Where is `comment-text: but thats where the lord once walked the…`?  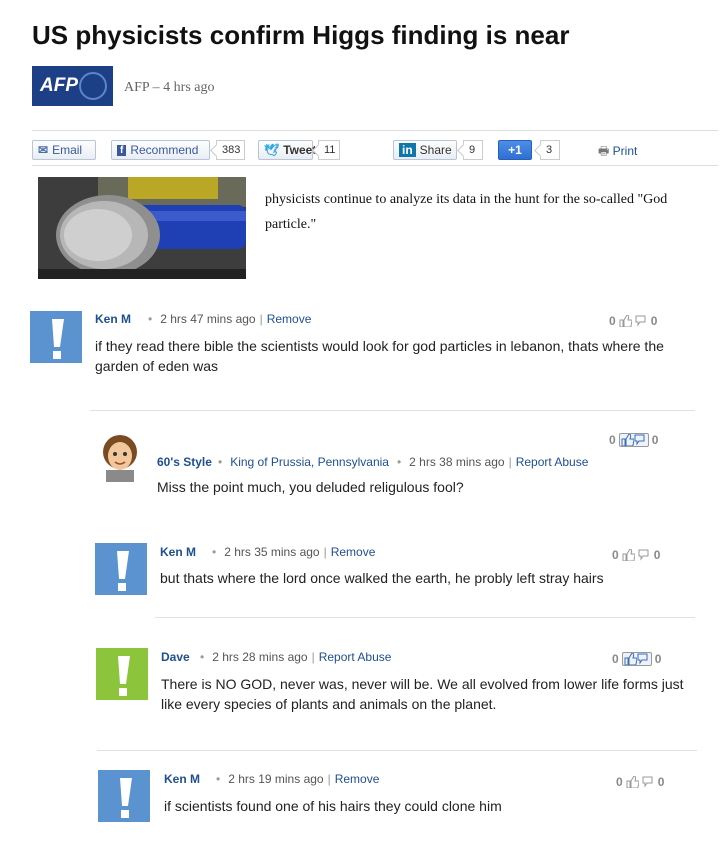
comment-text: but thats where the lord once walked the… is located at coordinates (382, 578).